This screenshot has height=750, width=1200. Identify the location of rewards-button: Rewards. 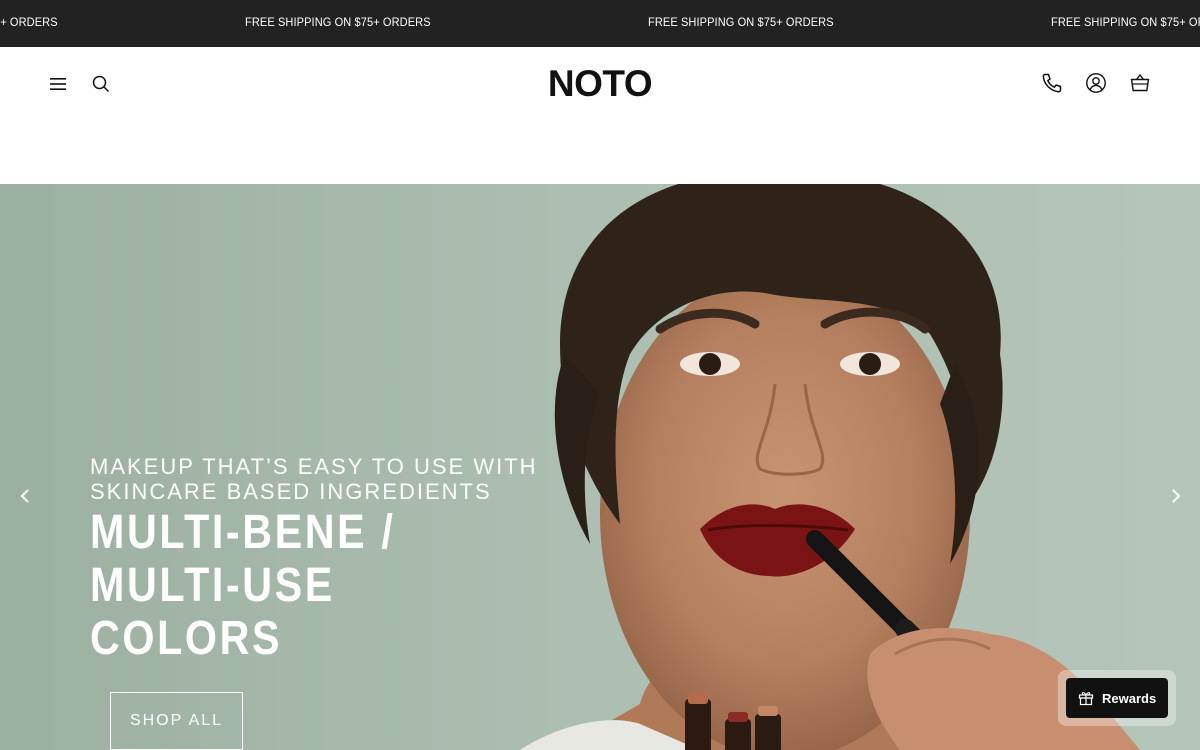
(1117, 698).